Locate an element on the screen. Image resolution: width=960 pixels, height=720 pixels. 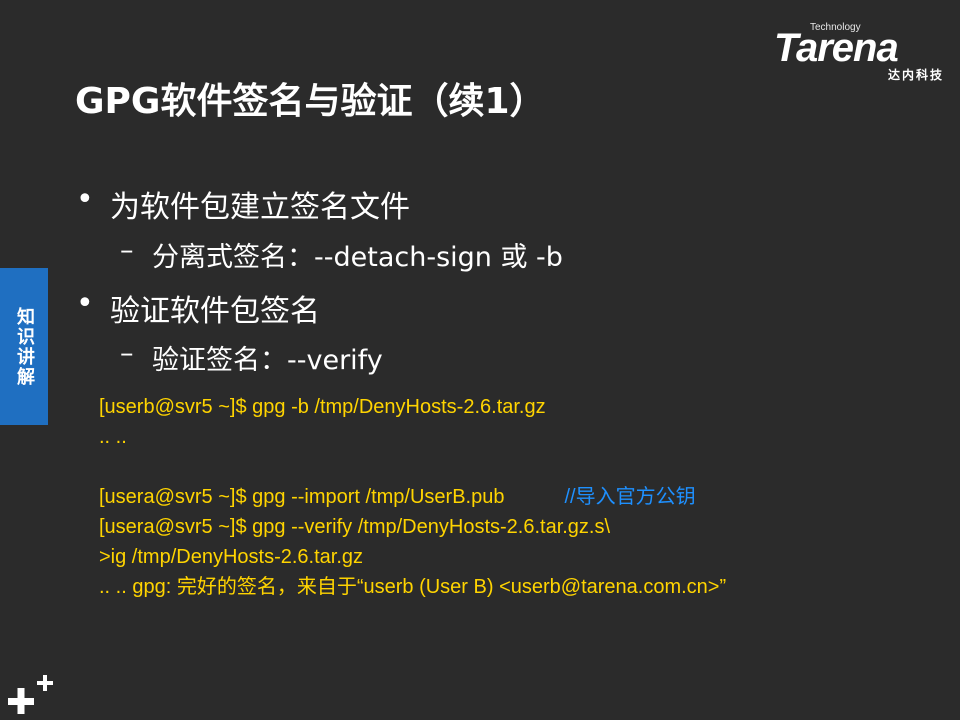
sub-bullet-item: – 验证签名：--verify is located at coordinates (251, 357).